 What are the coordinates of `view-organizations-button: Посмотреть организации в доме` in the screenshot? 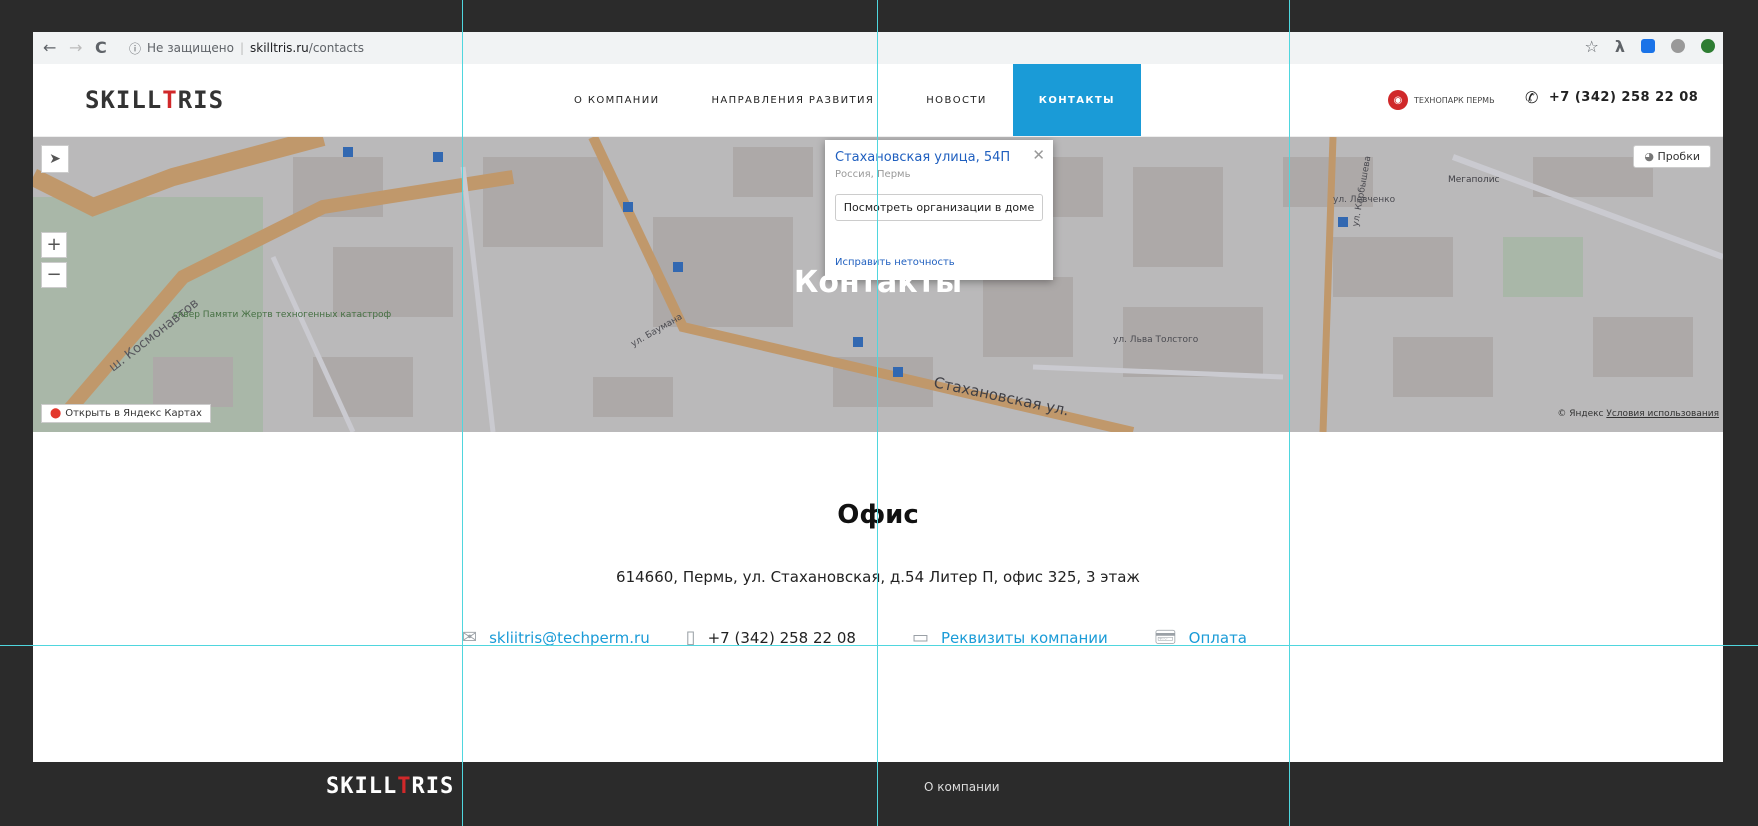 It's located at (939, 207).